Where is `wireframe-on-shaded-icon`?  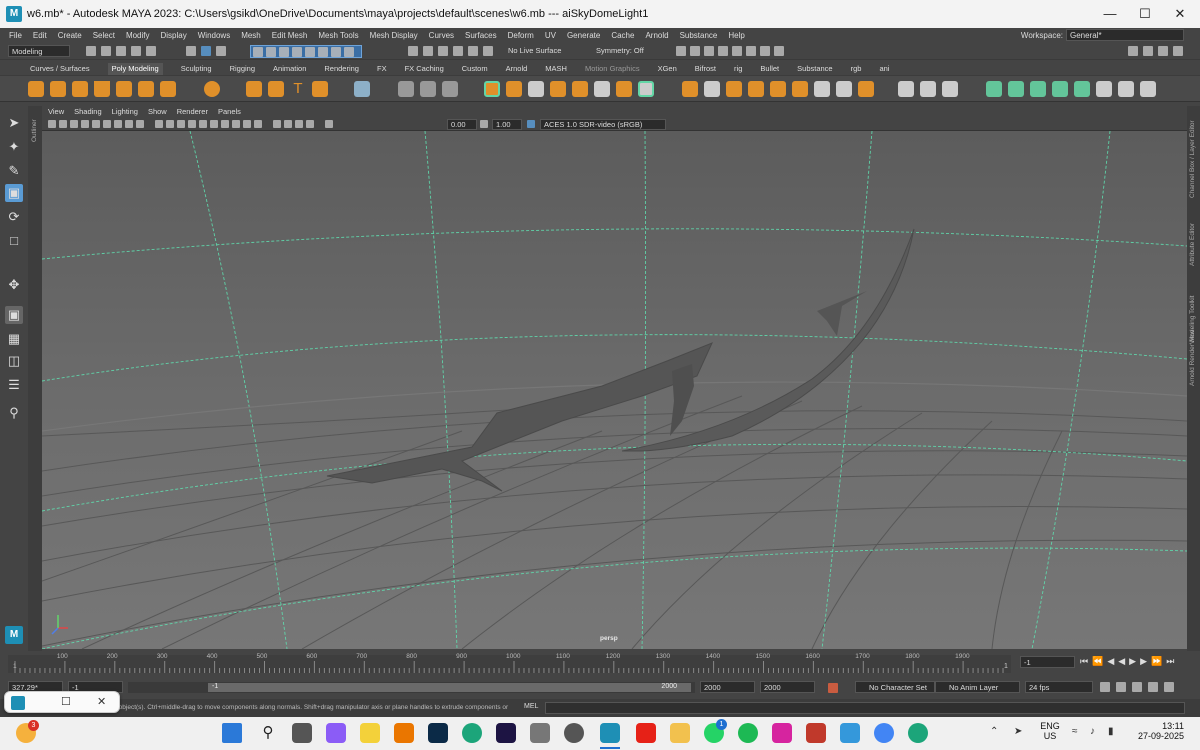 wireframe-on-shaded-icon is located at coordinates (181, 124).